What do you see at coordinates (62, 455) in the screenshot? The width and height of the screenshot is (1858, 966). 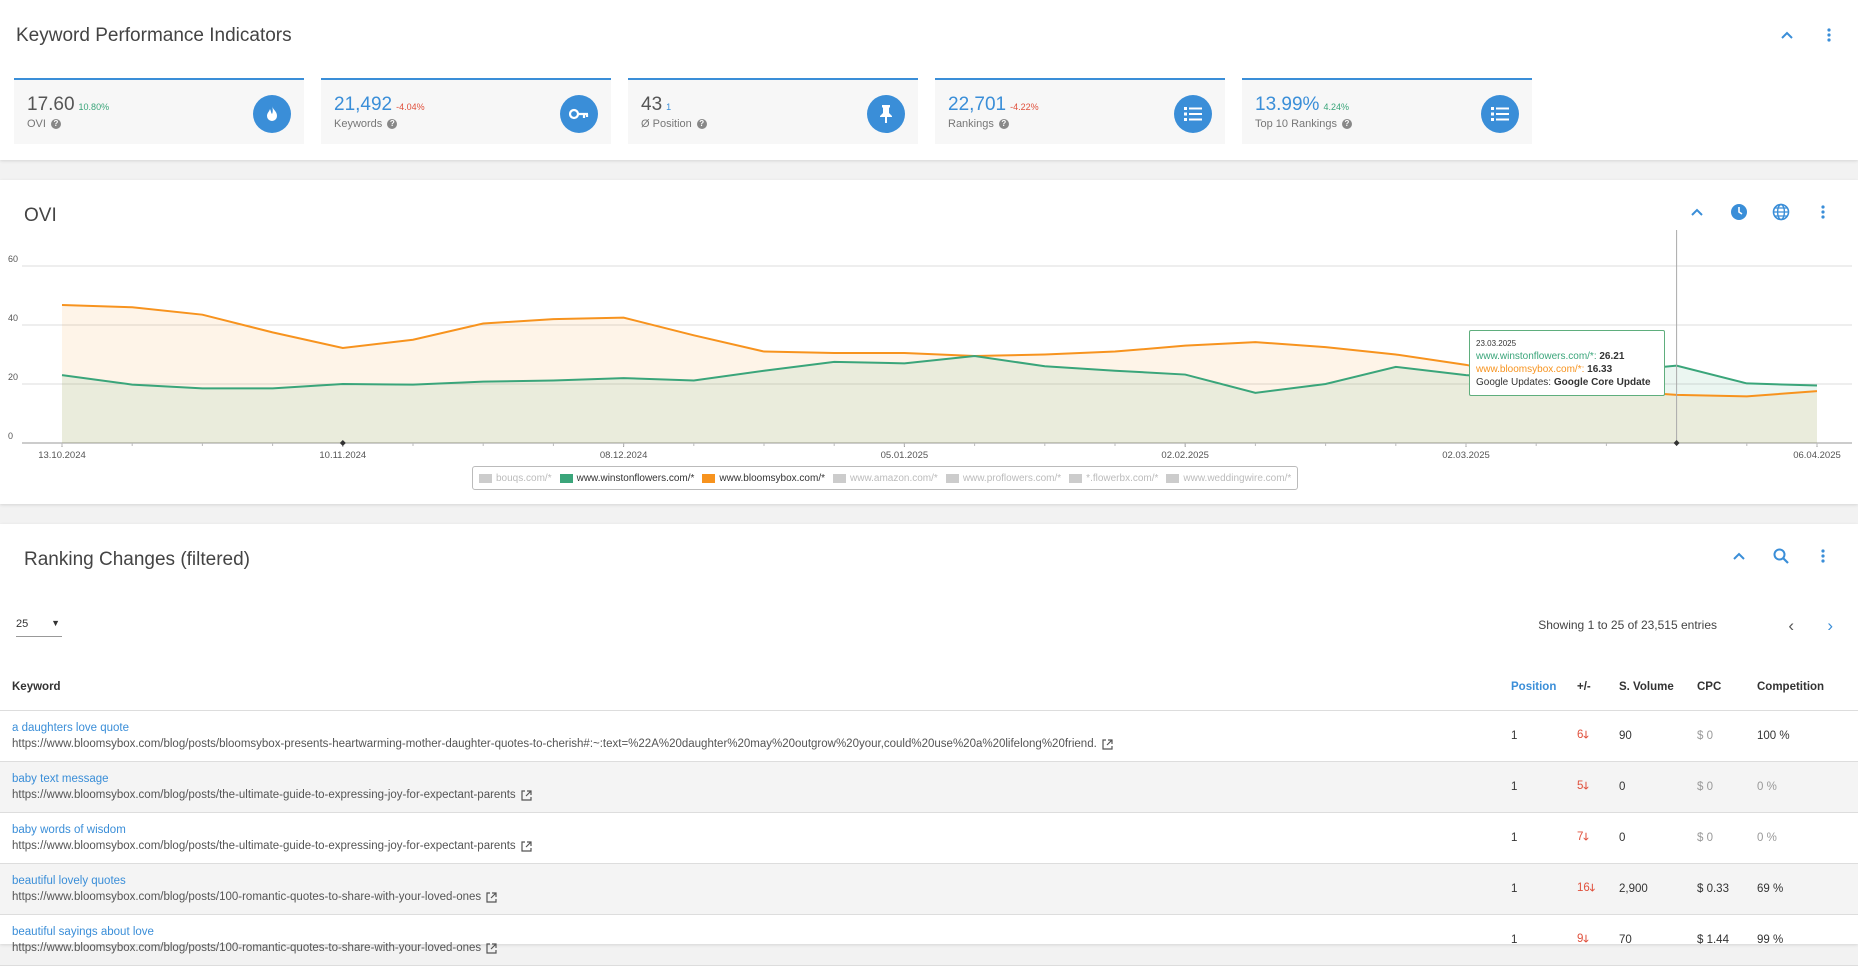 I see `x-tick-label: 13.10.2024` at bounding box center [62, 455].